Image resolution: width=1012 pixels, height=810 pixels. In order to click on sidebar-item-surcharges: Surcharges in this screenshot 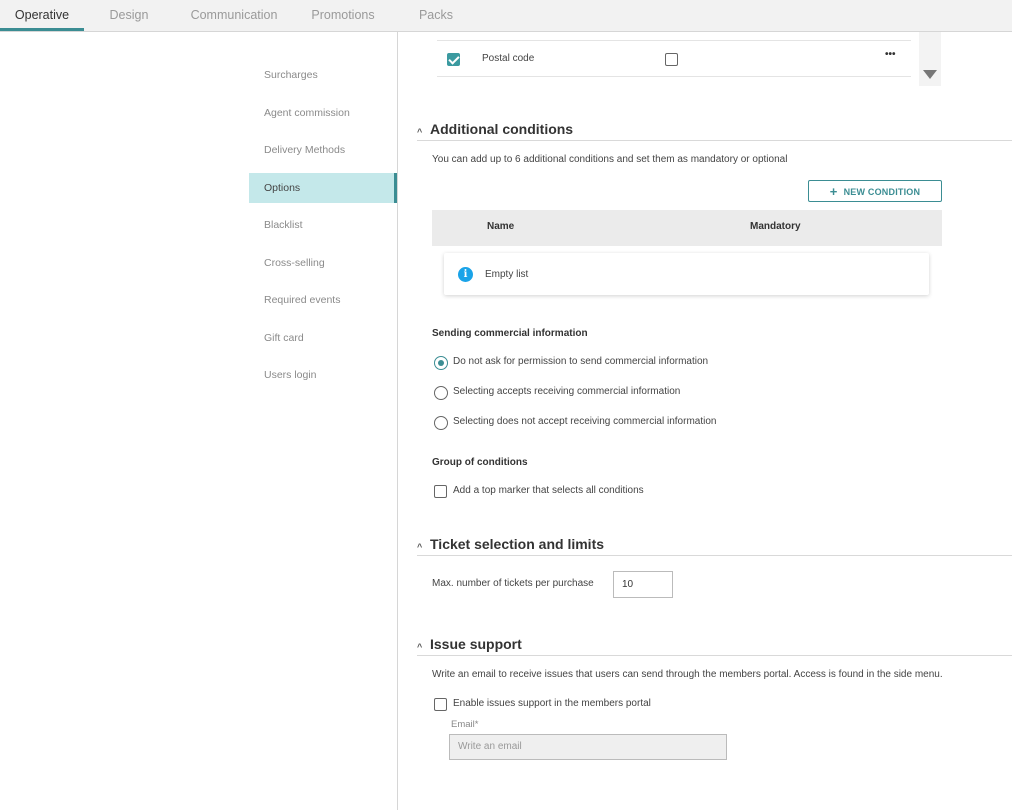, I will do `click(323, 75)`.